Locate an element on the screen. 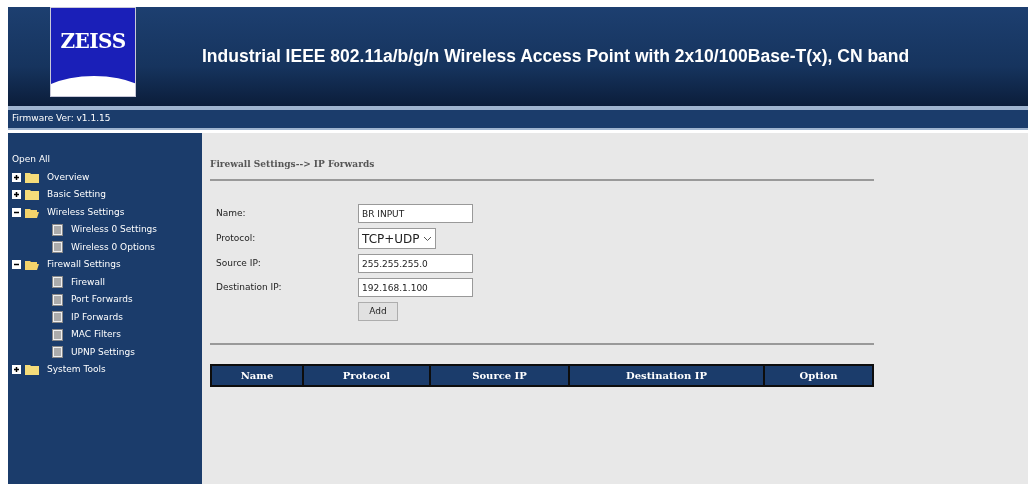  column-header: Option is located at coordinates (818, 375).